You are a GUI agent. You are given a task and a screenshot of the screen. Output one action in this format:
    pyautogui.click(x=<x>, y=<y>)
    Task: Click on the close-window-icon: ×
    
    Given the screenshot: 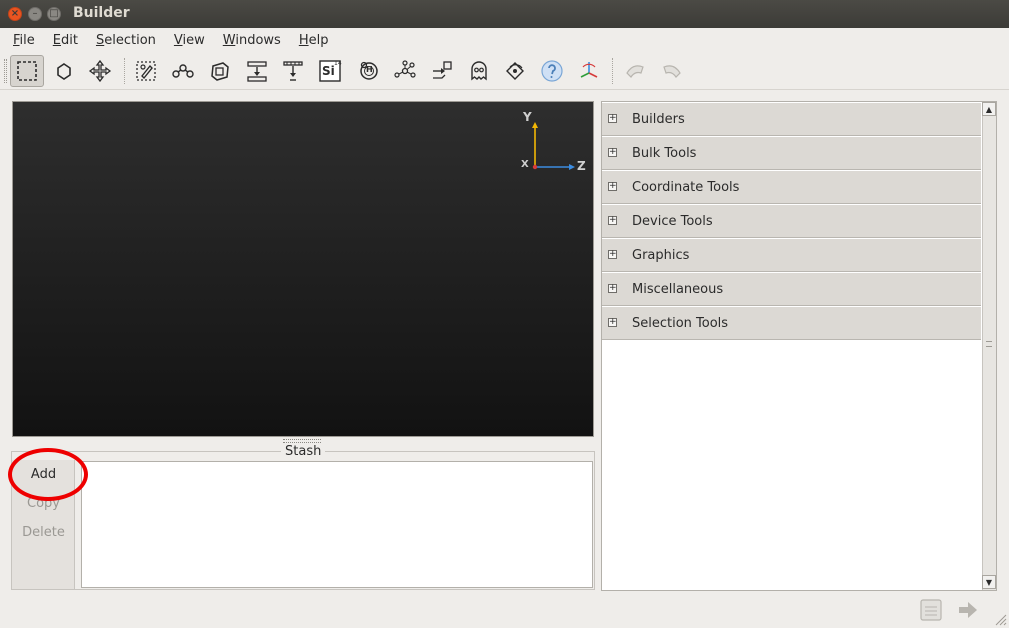 What is the action you would take?
    pyautogui.click(x=15, y=14)
    